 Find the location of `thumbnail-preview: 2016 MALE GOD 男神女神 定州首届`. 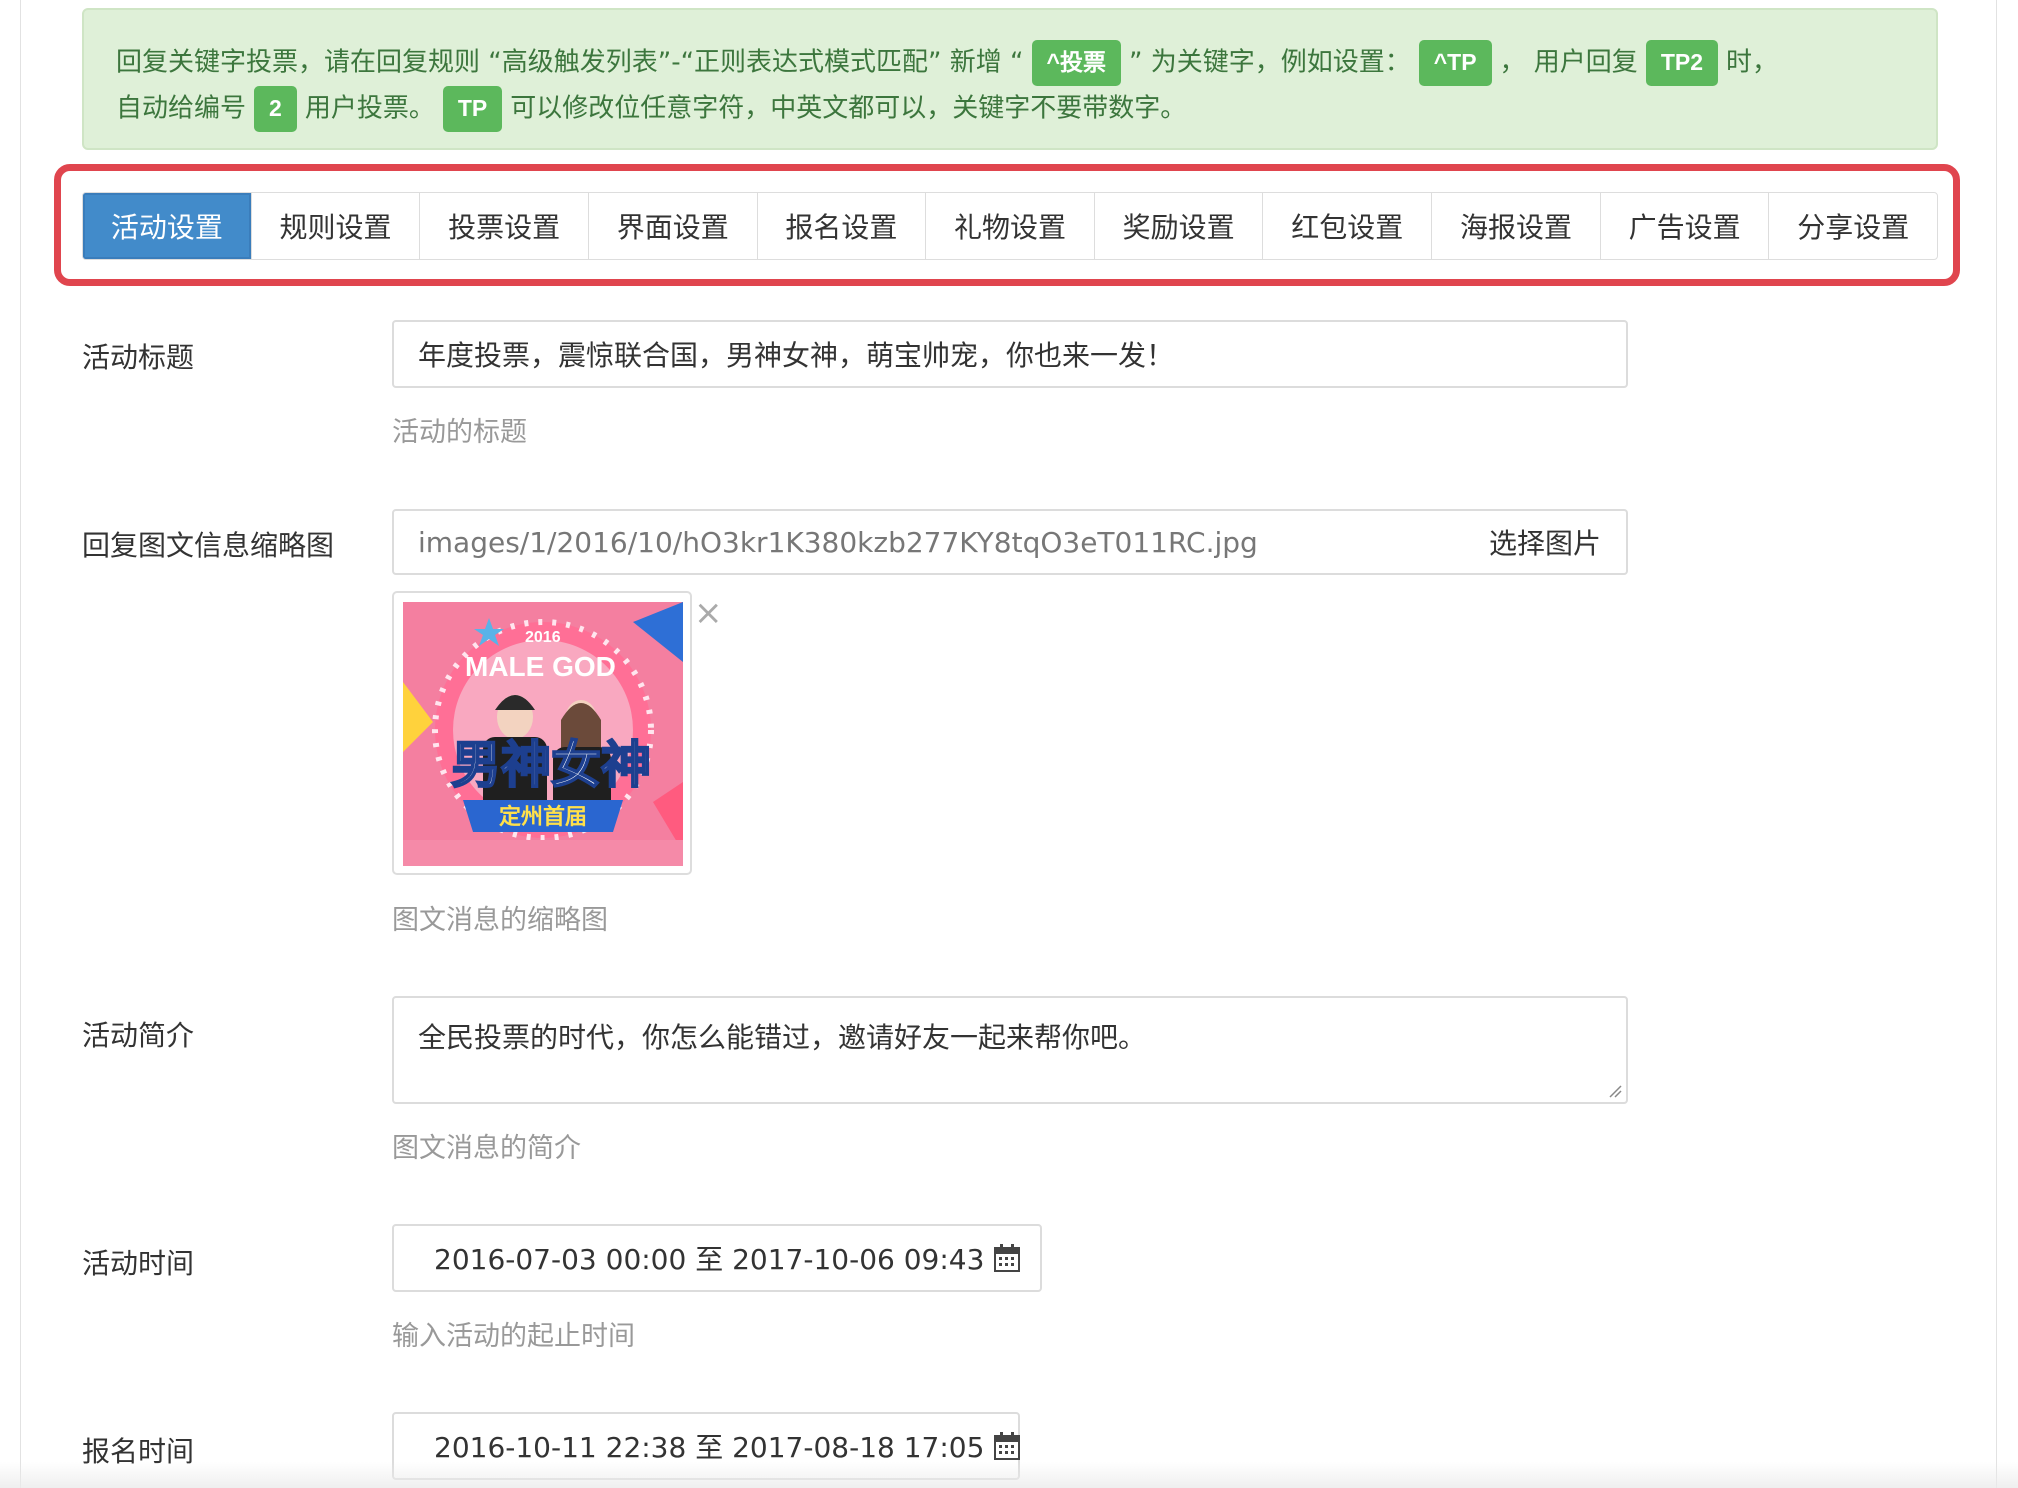

thumbnail-preview: 2016 MALE GOD 男神女神 定州首届 is located at coordinates (542, 733).